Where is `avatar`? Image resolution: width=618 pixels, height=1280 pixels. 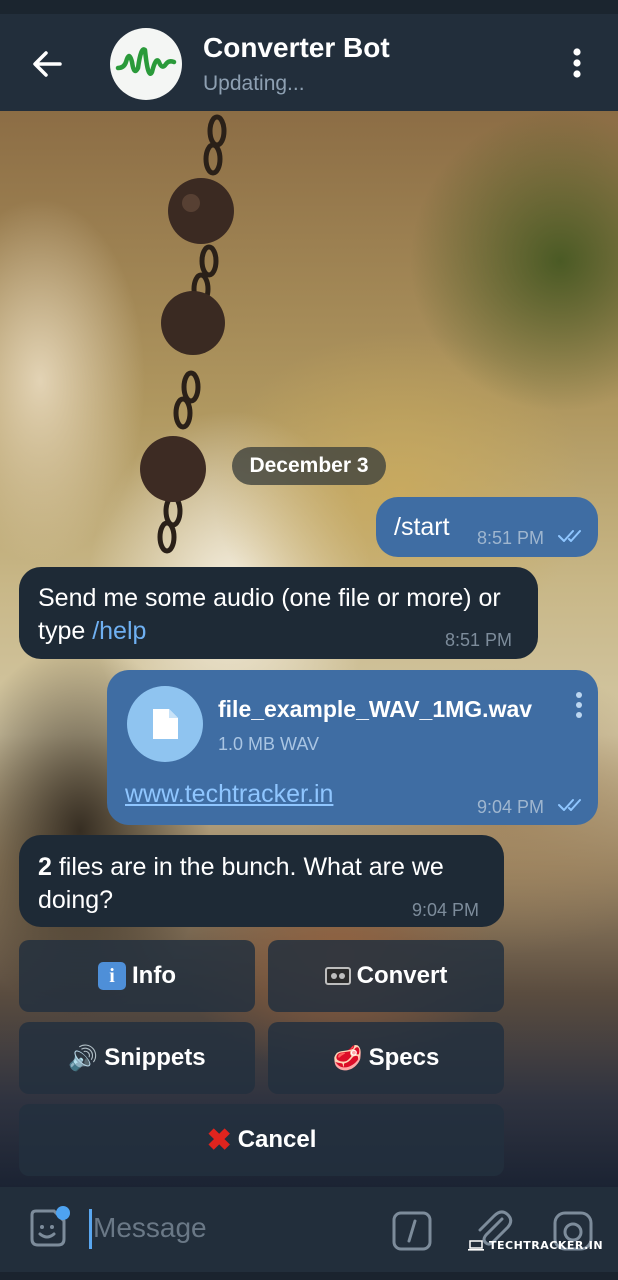
avatar is located at coordinates (146, 64).